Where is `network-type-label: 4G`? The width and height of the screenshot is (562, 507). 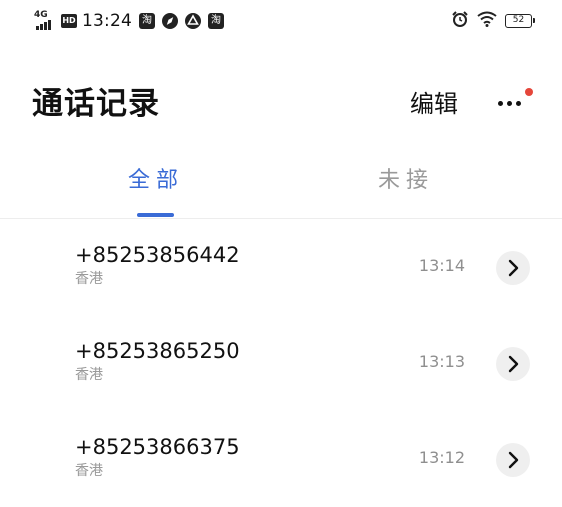
network-type-label: 4G is located at coordinates (41, 15).